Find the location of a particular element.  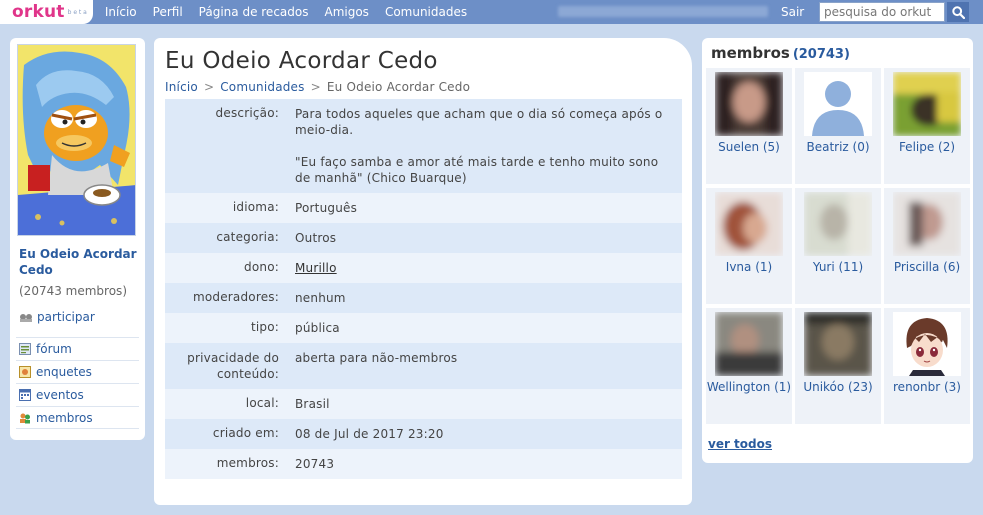

info-value: pública is located at coordinates (317, 328).